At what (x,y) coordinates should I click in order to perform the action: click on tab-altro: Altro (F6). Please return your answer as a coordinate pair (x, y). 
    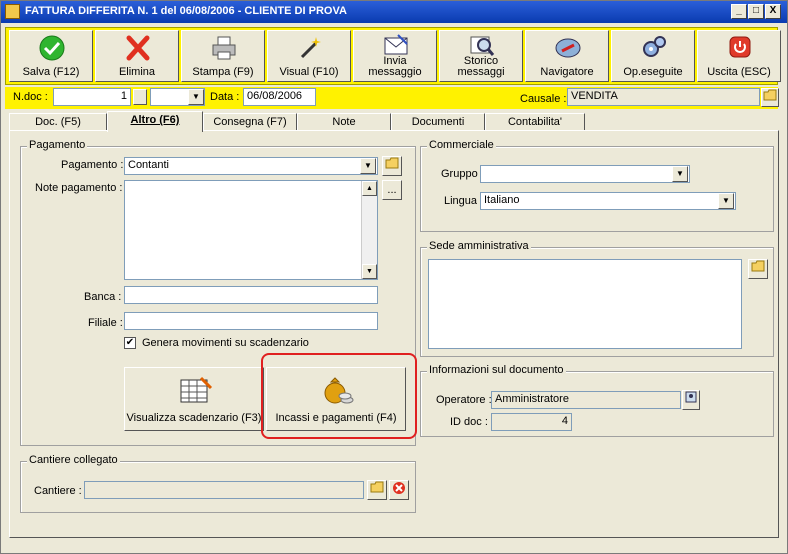
    Looking at the image, I should click on (155, 121).